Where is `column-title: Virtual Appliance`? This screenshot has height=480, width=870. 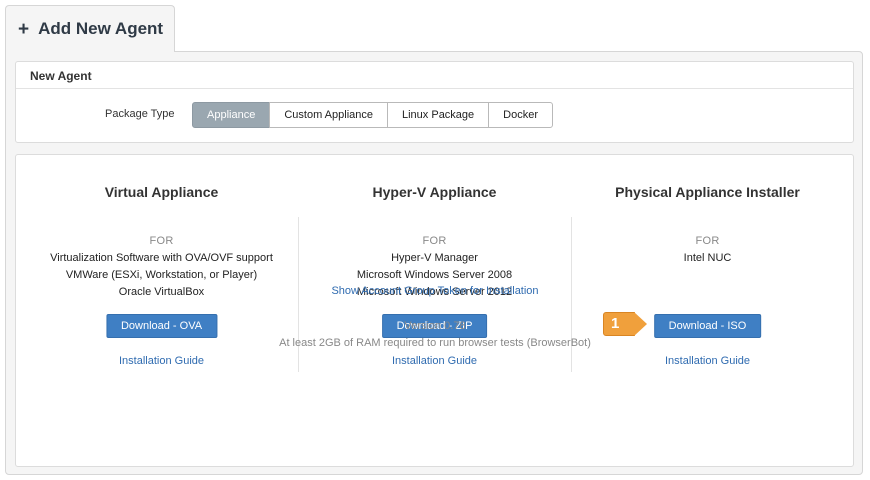 column-title: Virtual Appliance is located at coordinates (161, 192).